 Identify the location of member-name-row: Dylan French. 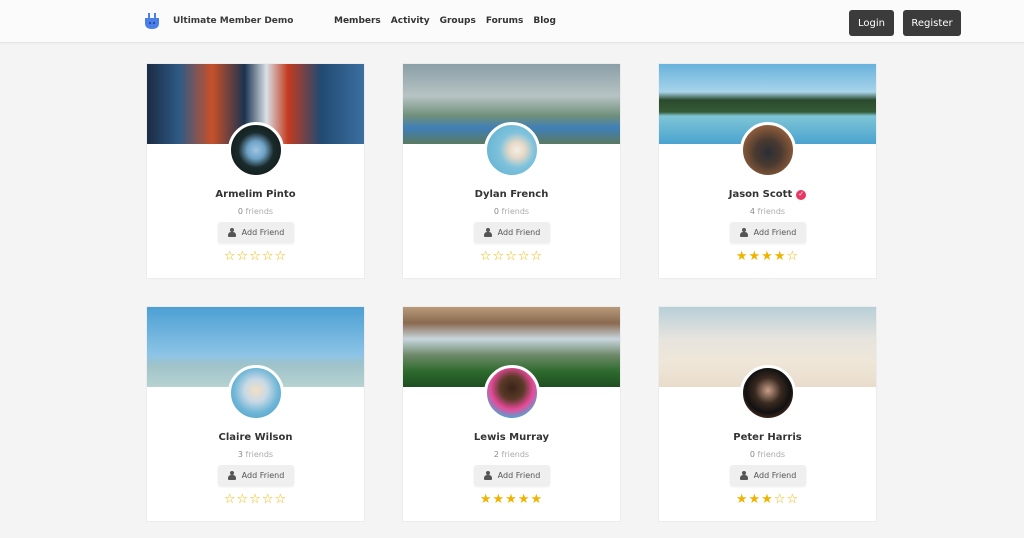
(511, 194).